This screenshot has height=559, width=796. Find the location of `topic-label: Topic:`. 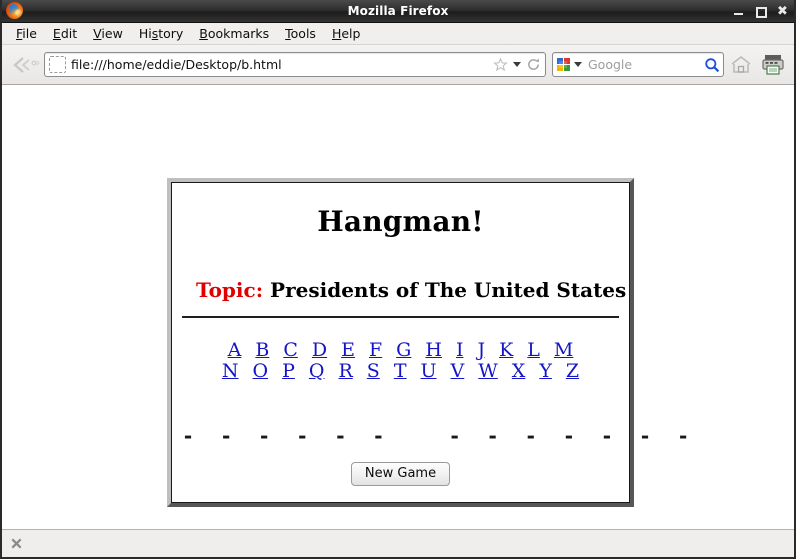

topic-label: Topic: is located at coordinates (230, 290).